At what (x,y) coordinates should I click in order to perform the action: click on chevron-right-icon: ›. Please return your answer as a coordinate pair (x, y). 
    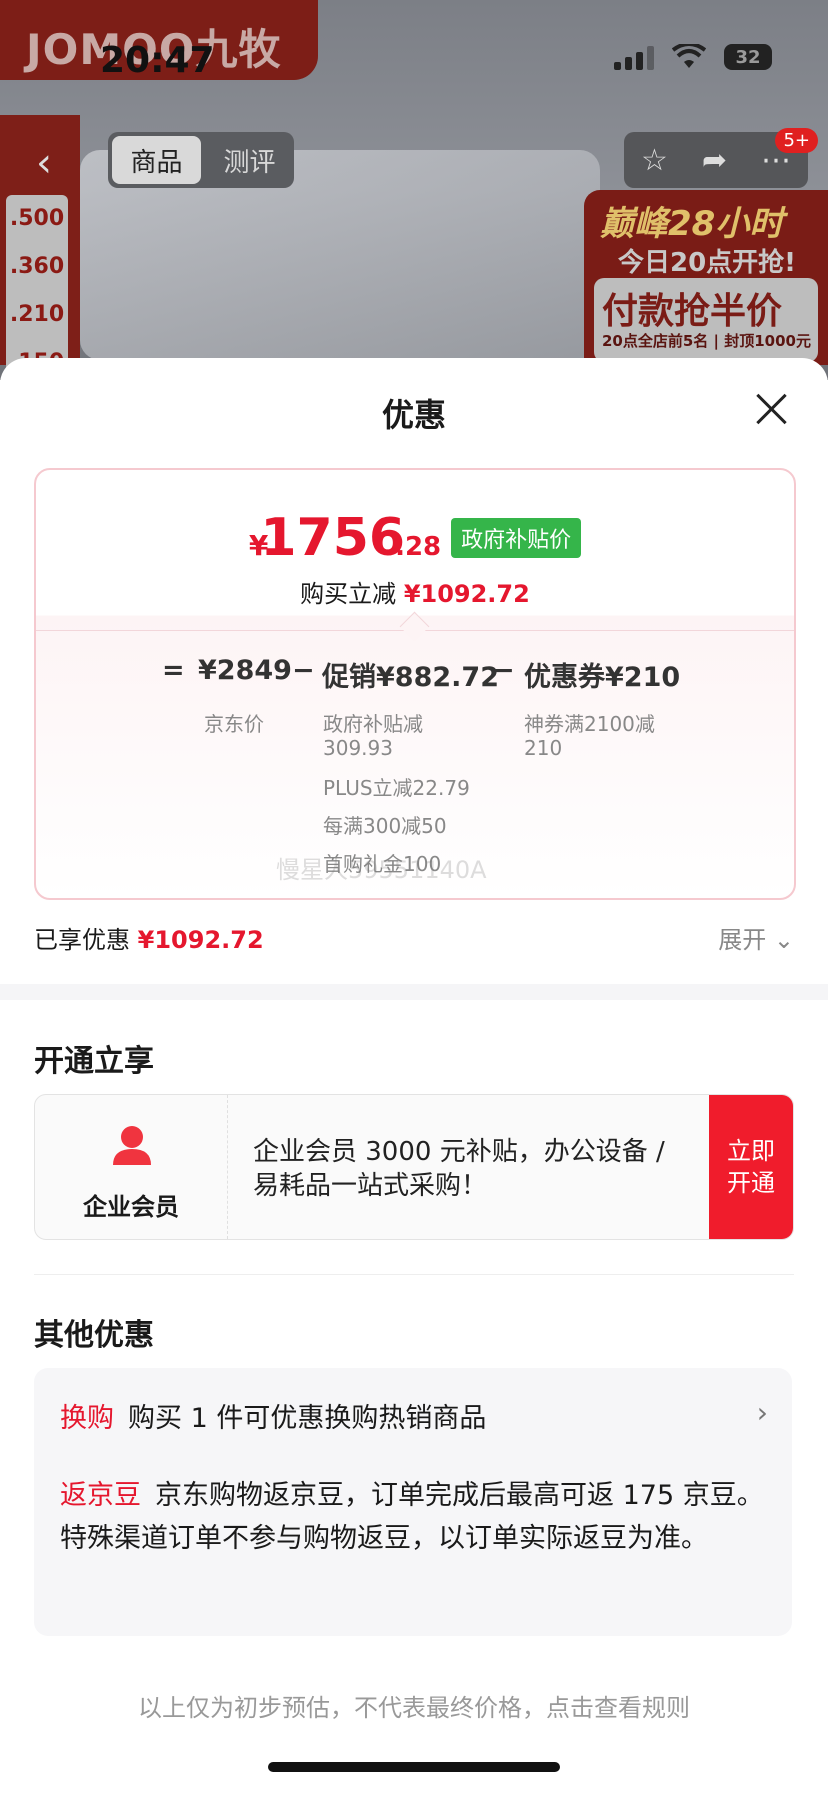
    Looking at the image, I should click on (762, 1412).